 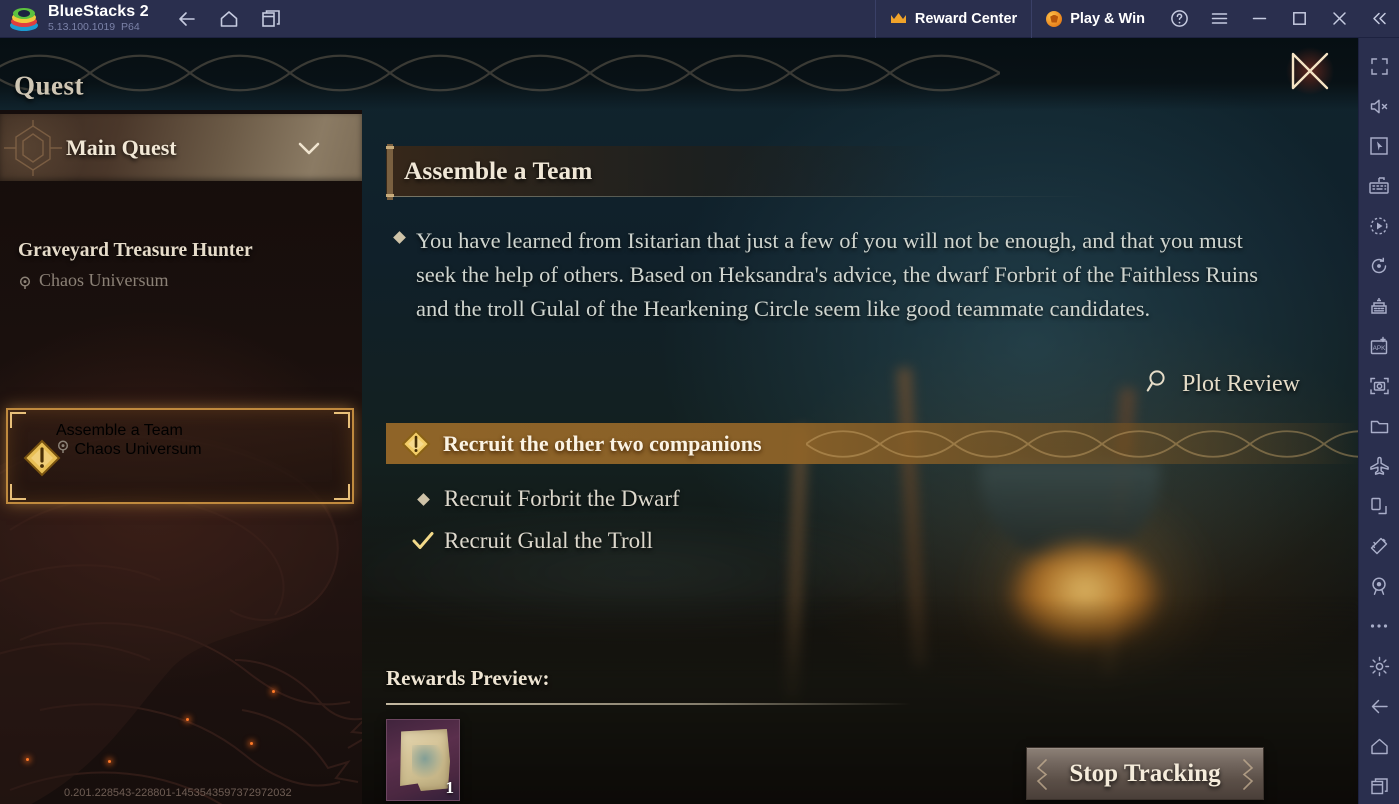 I want to click on stop-tracking-label: Stop Tracking, so click(x=1145, y=773).